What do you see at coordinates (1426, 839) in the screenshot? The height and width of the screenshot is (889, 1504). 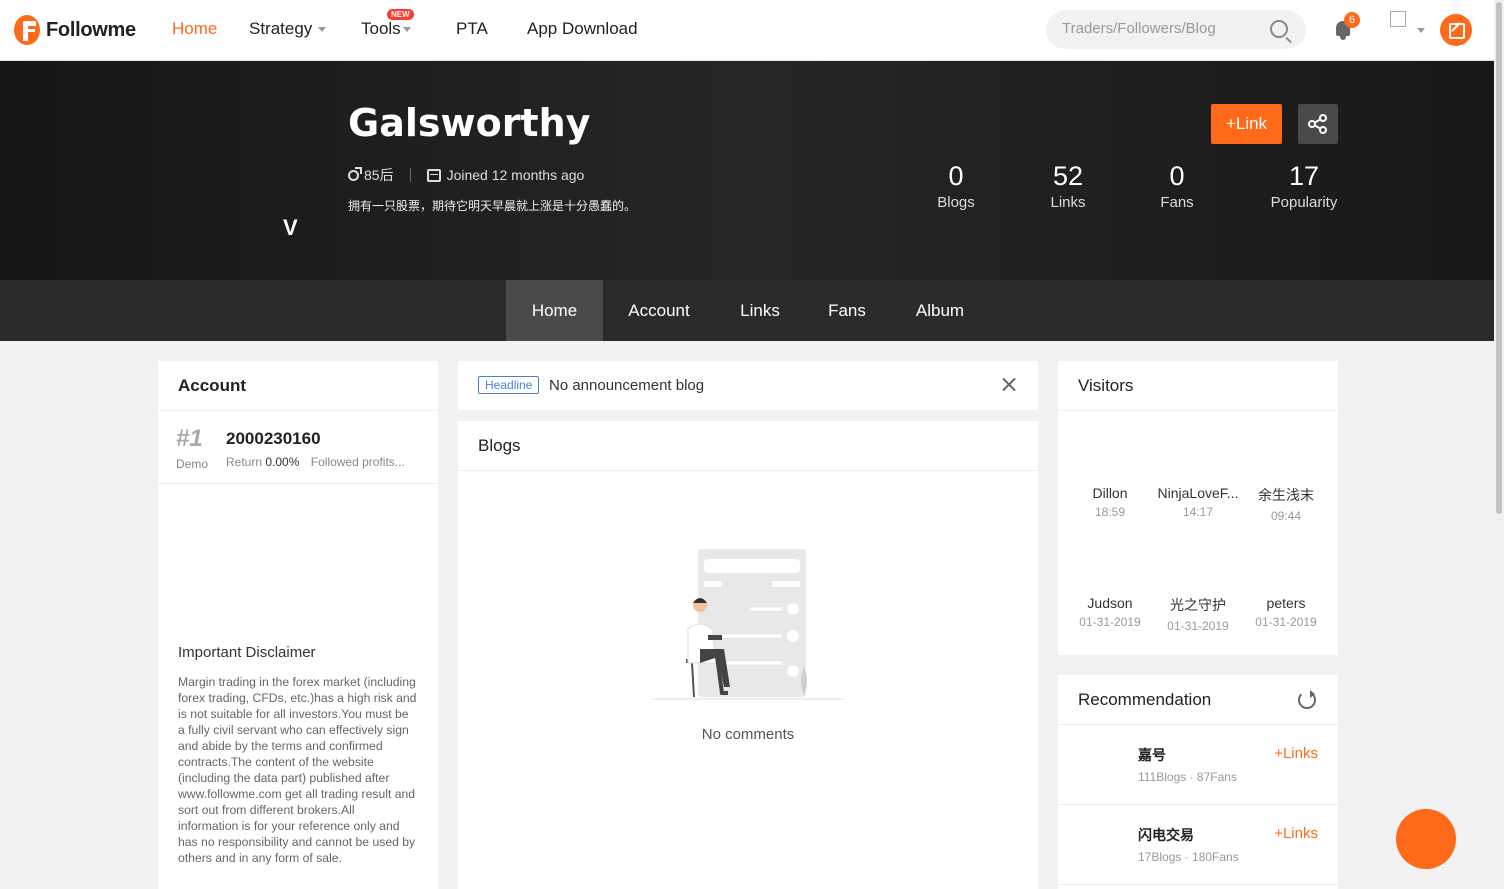 I see `floating-action-button` at bounding box center [1426, 839].